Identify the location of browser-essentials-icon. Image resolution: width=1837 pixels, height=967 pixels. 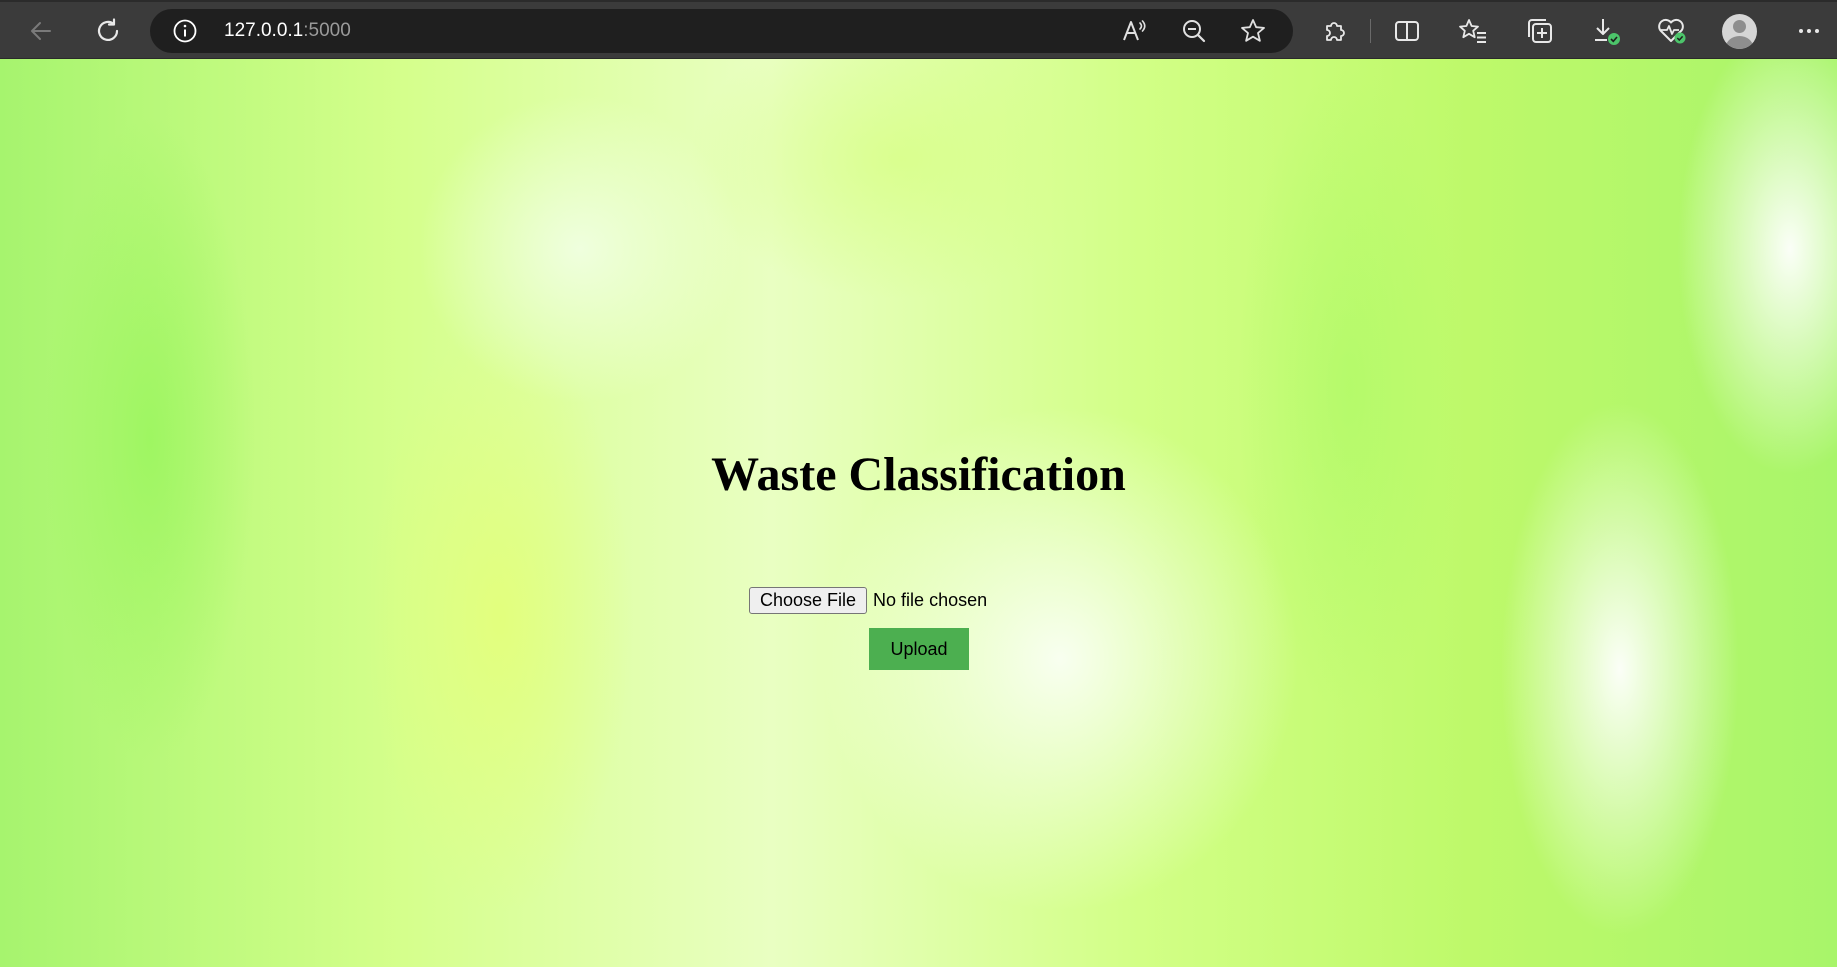
(1672, 31).